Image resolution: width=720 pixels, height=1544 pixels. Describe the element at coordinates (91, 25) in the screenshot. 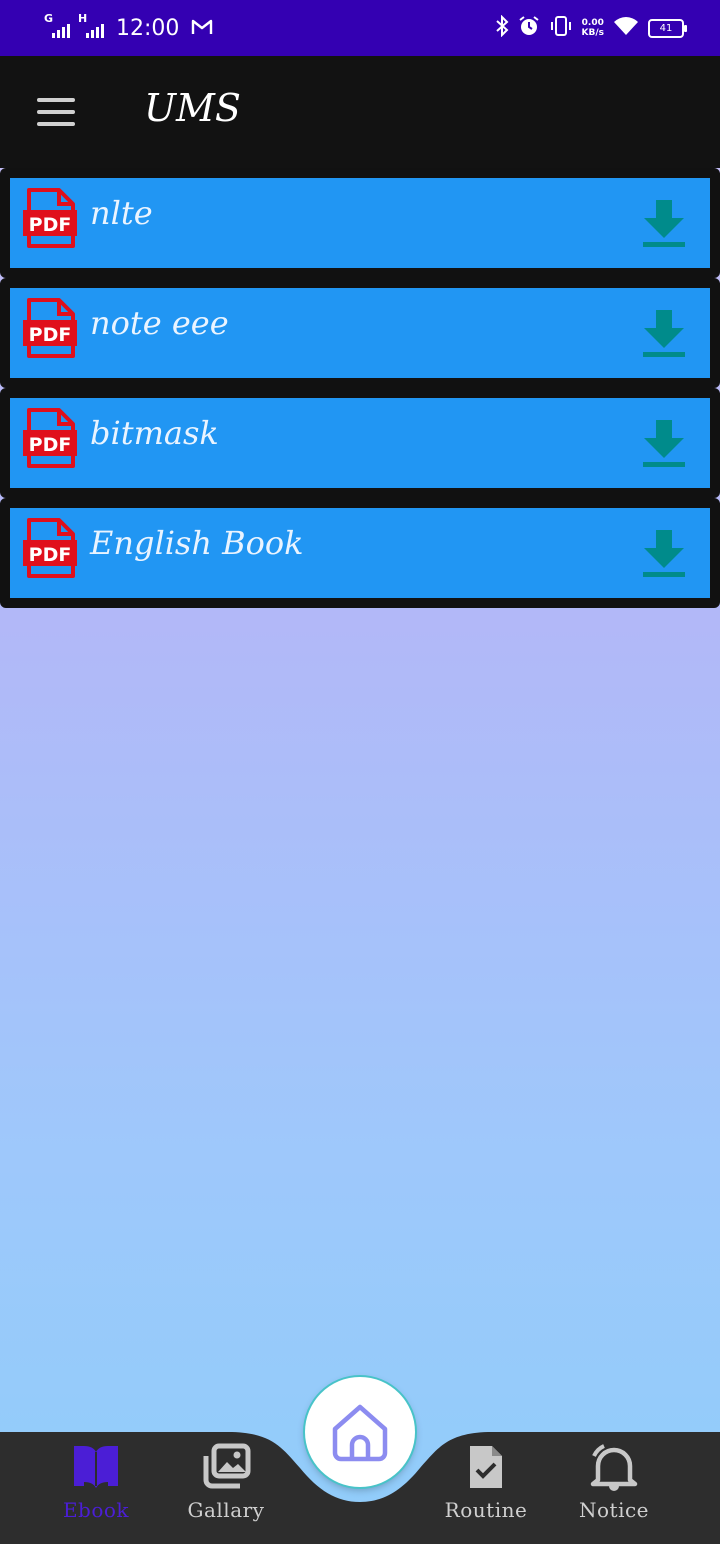

I see `signal-icon-2: H` at that location.